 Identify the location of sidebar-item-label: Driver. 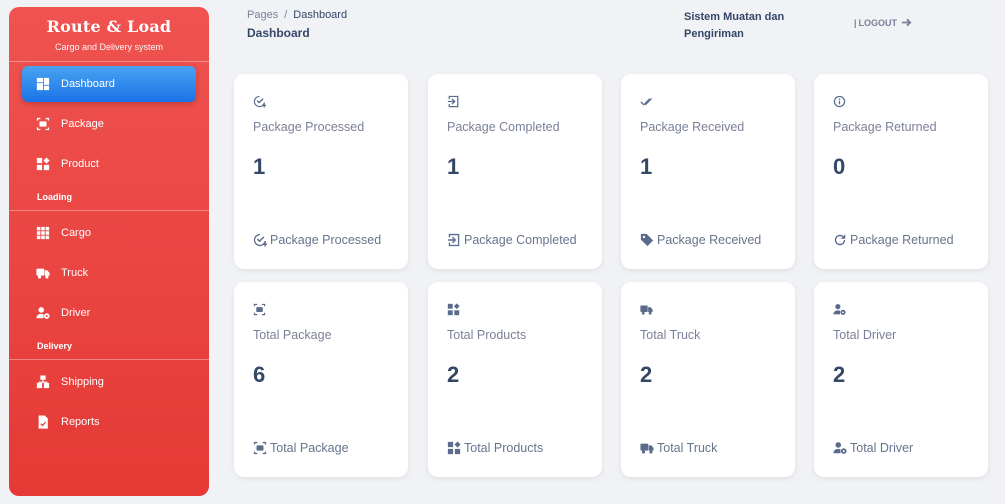
(76, 313).